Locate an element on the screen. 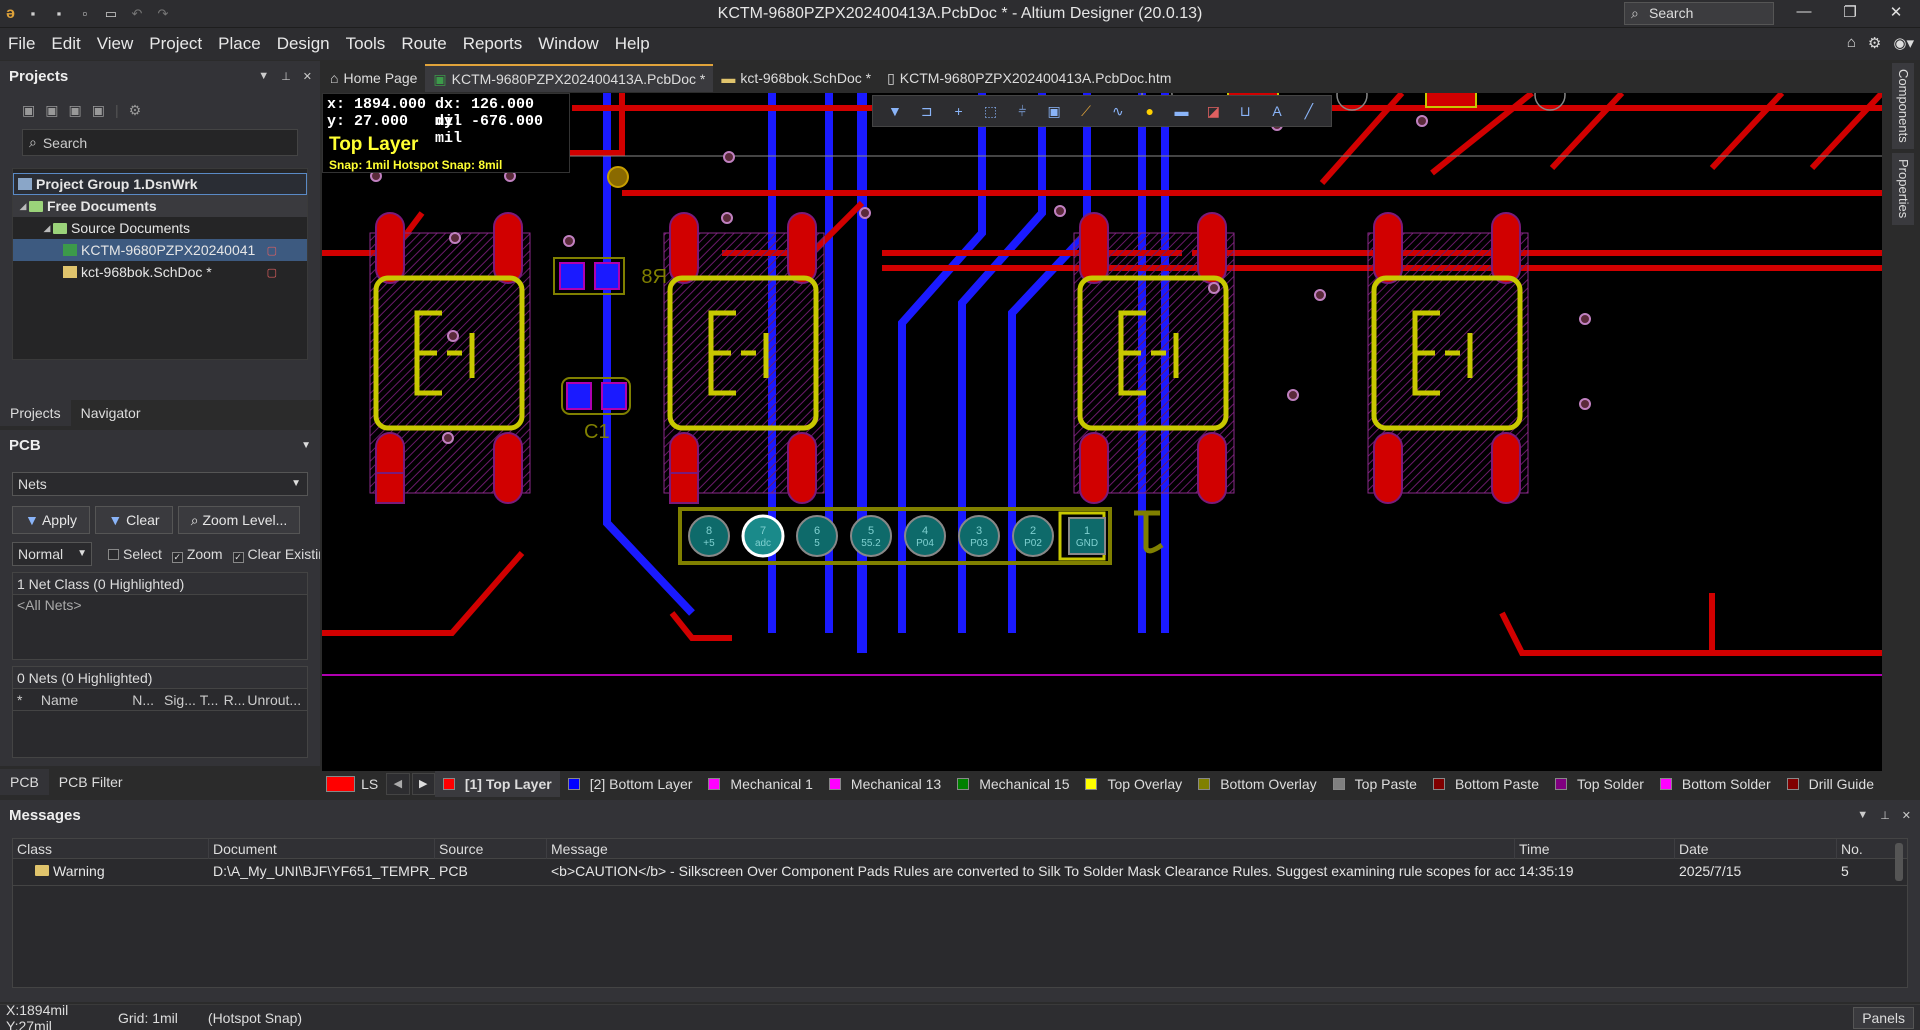 Image resolution: width=1920 pixels, height=1030 pixels. col-class: Class is located at coordinates (111, 849).